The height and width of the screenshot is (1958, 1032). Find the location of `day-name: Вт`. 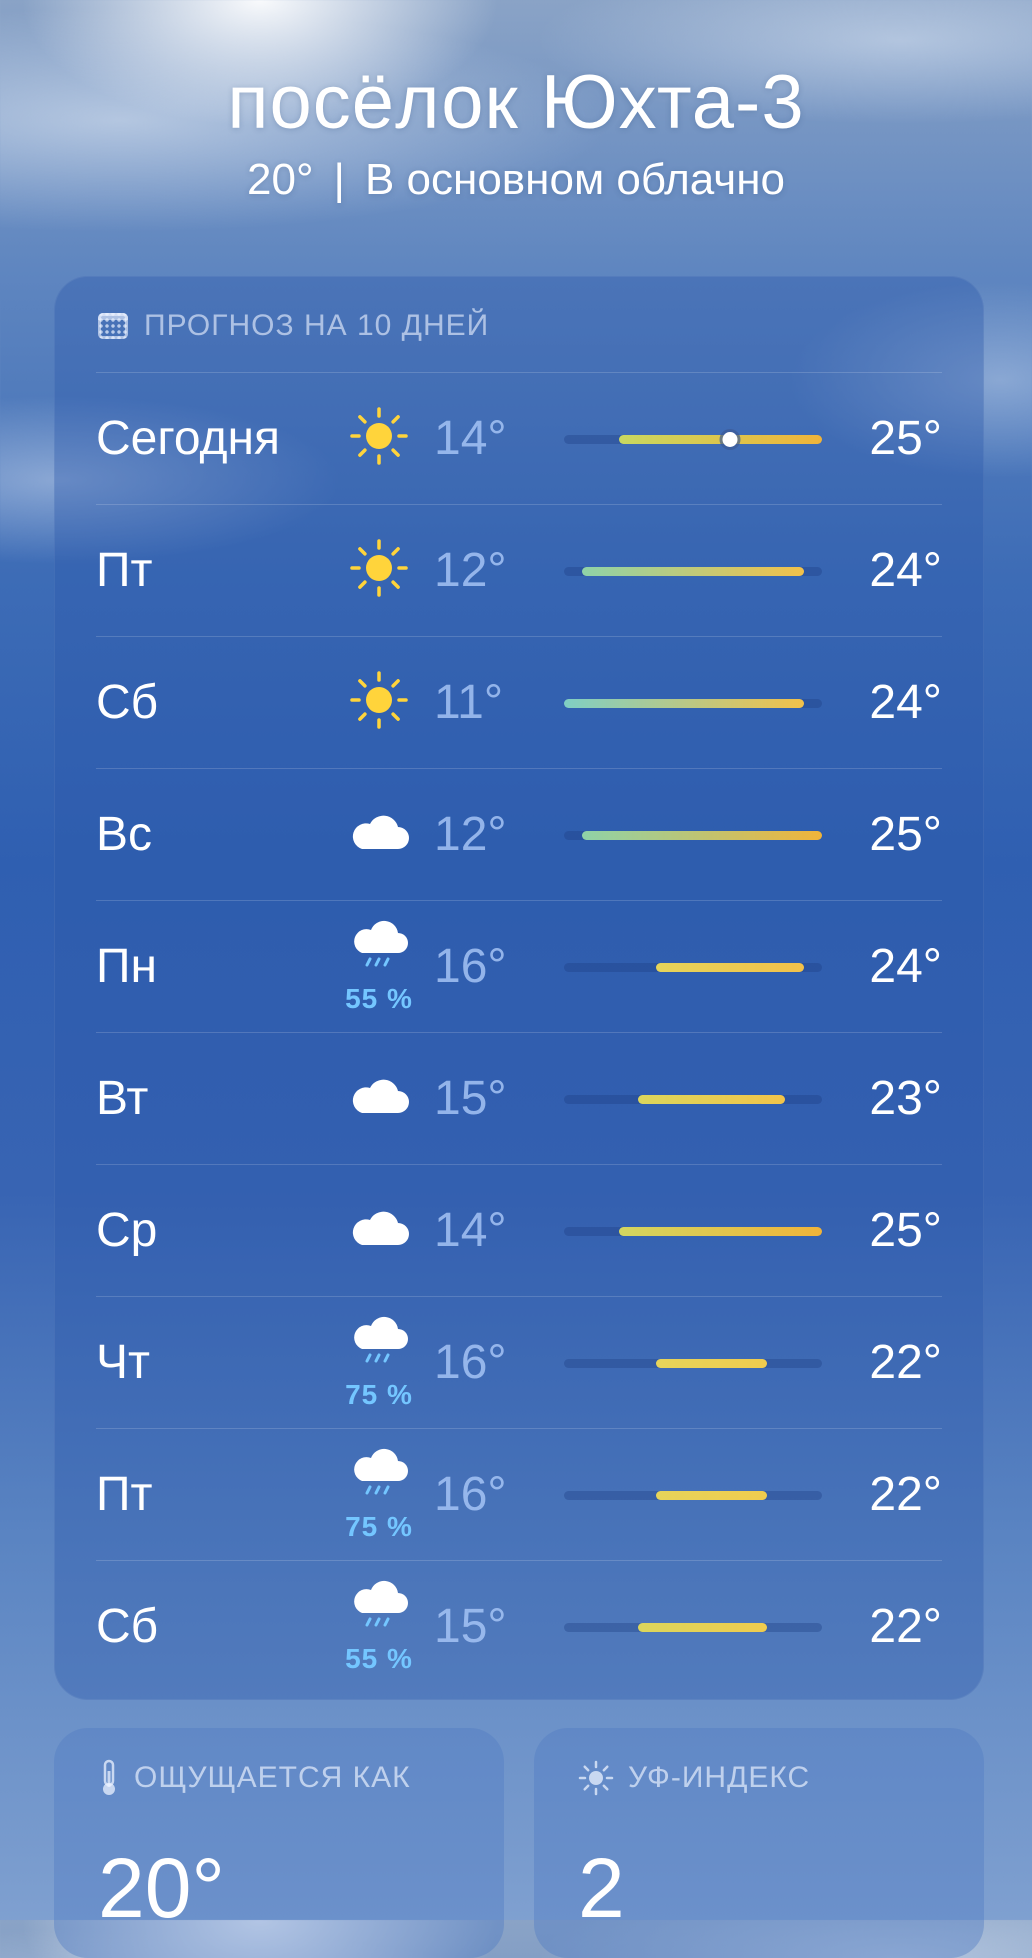

day-name: Вт is located at coordinates (122, 1098).